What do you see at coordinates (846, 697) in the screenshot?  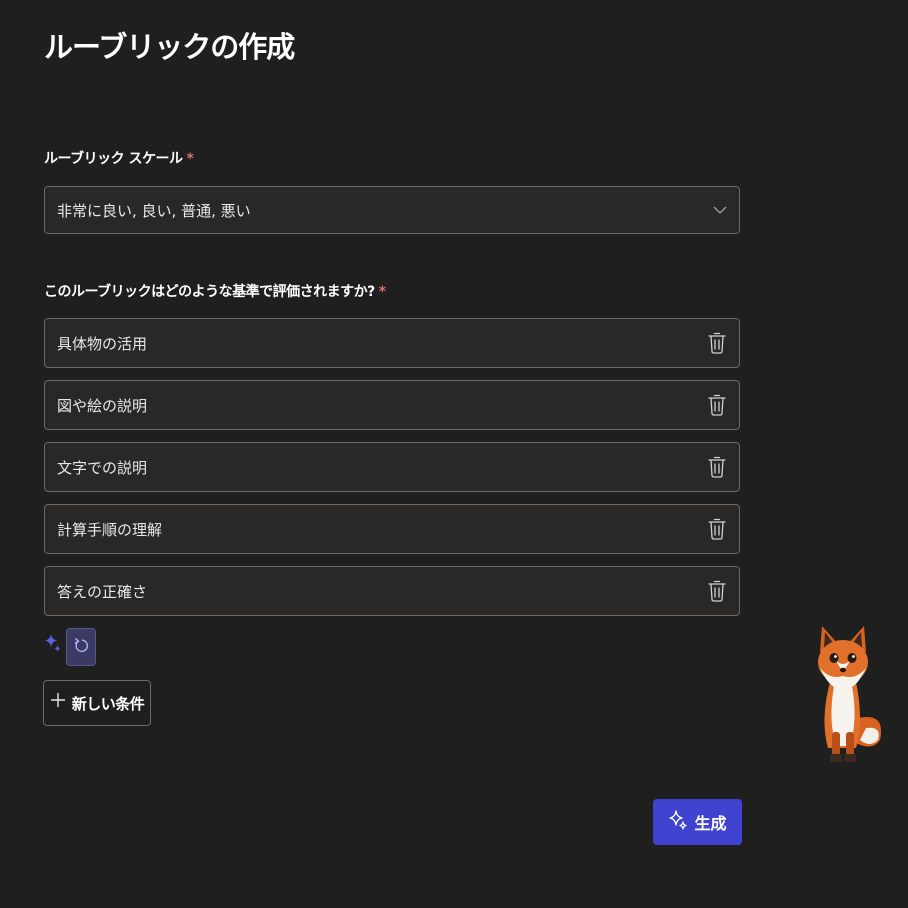 I see `fox-mascot` at bounding box center [846, 697].